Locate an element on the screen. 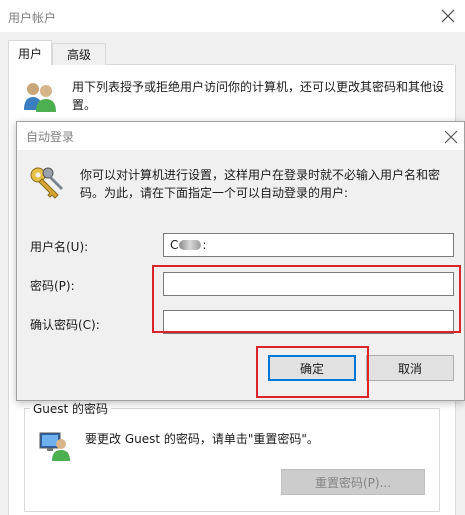 The height and width of the screenshot is (515, 465). cancel-label: 取消 is located at coordinates (409, 368).